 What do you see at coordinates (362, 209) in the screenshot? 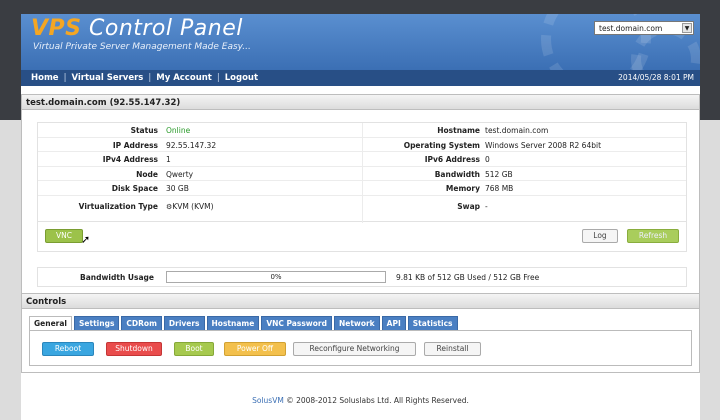
I see `info-row: Virtualization Type ⚙KVM (KVM) Swap -` at bounding box center [362, 209].